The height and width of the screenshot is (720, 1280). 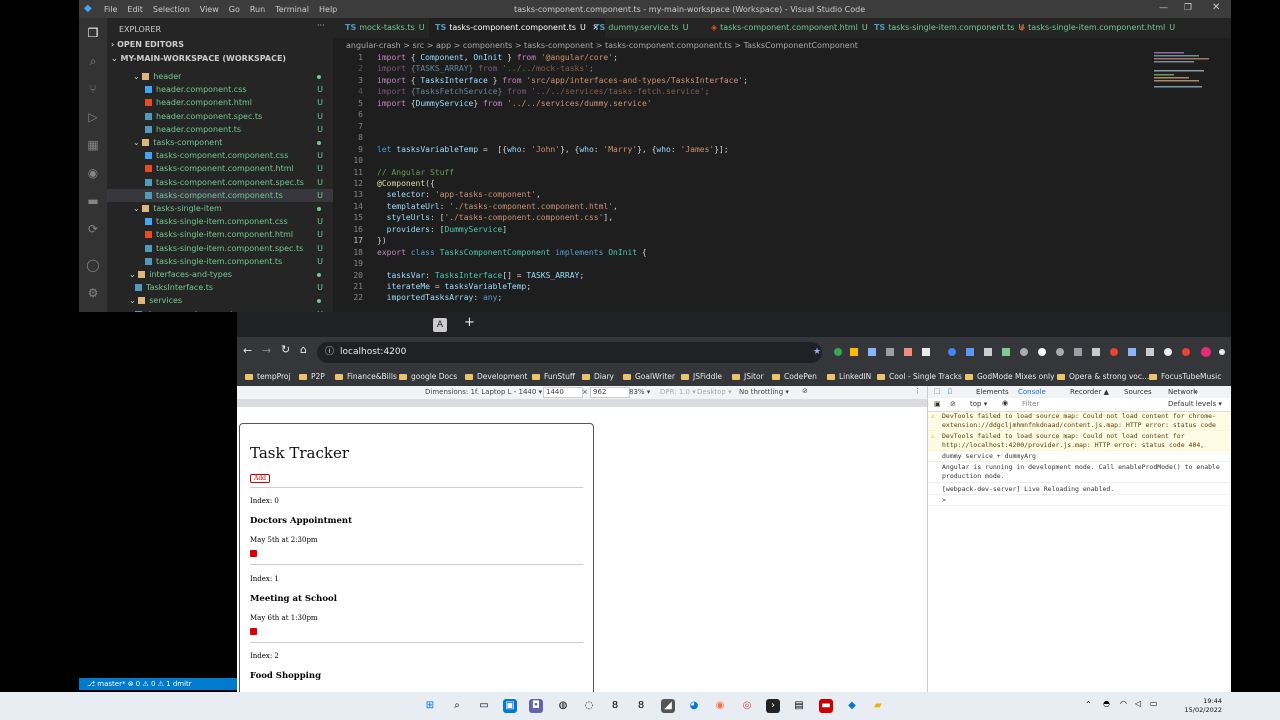 I want to click on app-icon-7: ▬, so click(x=826, y=706).